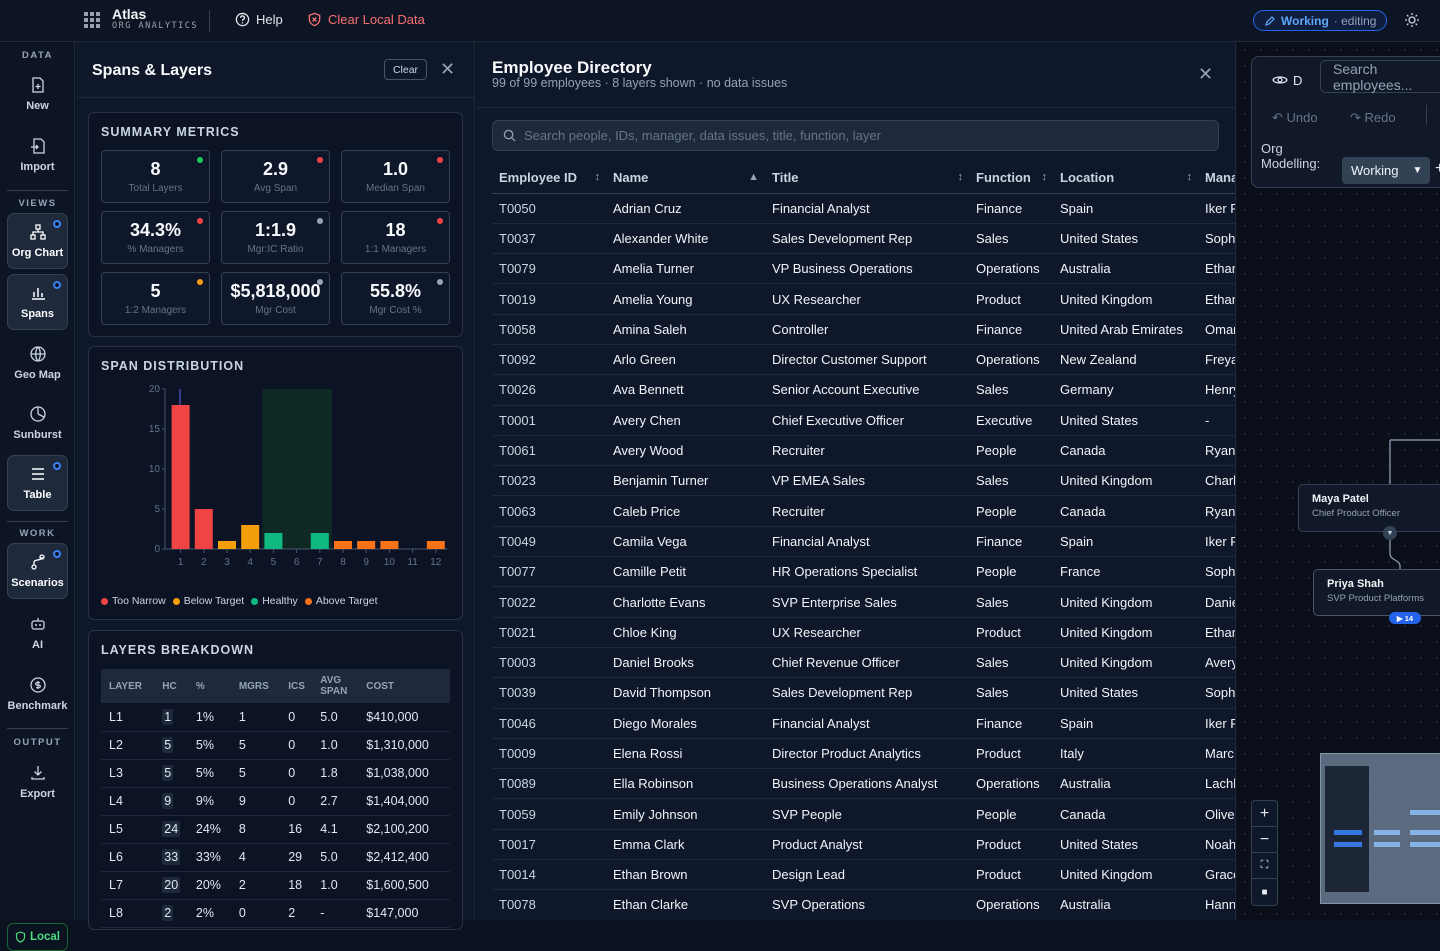 This screenshot has height=951, width=1440. I want to click on table-row: L7 20 20% 2 18 1.0 $1,600,500, so click(275, 885).